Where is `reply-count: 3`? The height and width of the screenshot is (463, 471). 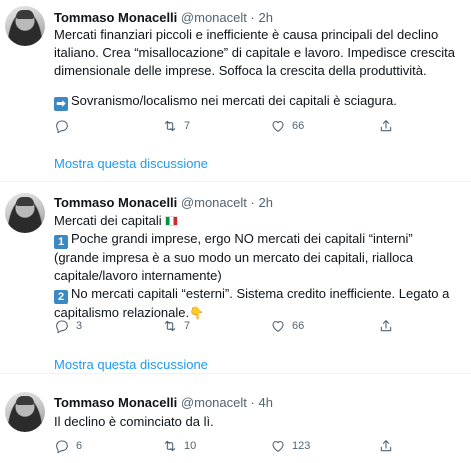
reply-count: 3 is located at coordinates (79, 326).